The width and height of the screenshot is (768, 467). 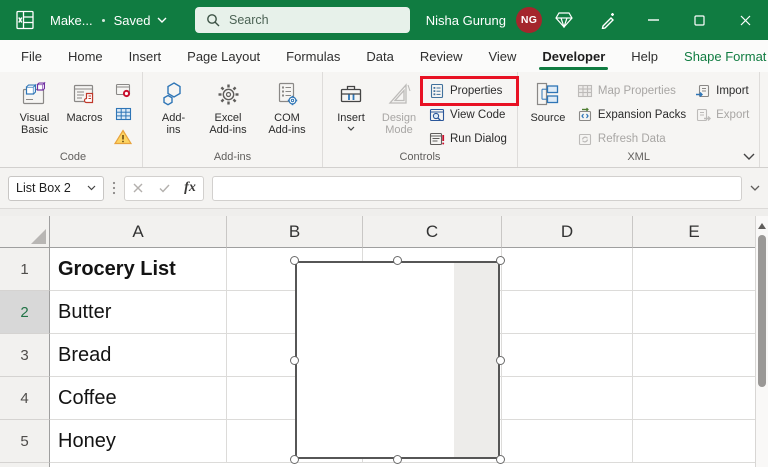 What do you see at coordinates (468, 115) in the screenshot?
I see `view-code-button: View Code` at bounding box center [468, 115].